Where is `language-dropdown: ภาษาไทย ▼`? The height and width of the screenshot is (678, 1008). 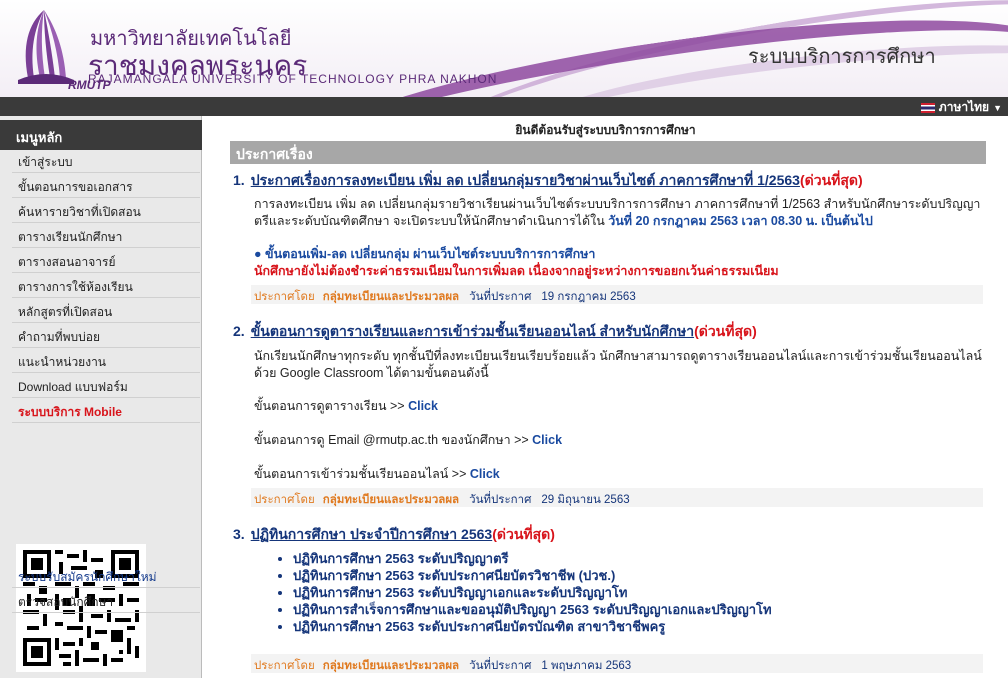 language-dropdown: ภาษาไทย ▼ is located at coordinates (961, 107).